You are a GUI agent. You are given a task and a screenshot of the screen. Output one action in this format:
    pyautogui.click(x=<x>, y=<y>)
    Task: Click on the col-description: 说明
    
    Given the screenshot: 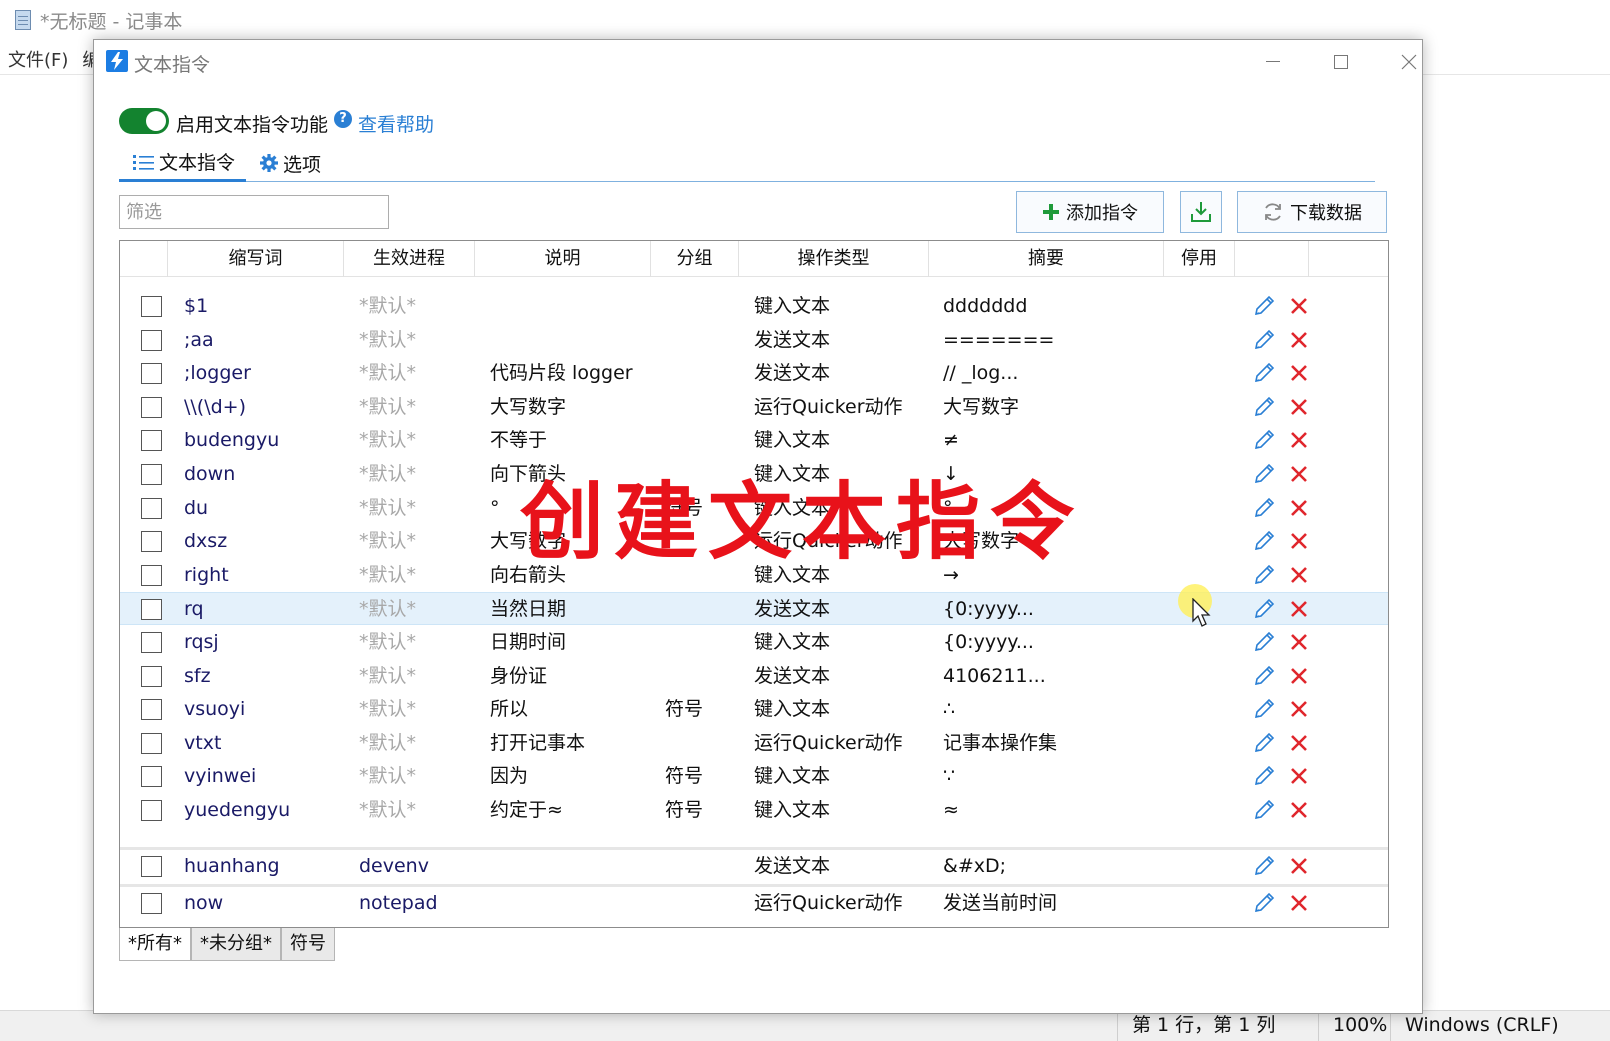 What is the action you would take?
    pyautogui.click(x=563, y=259)
    